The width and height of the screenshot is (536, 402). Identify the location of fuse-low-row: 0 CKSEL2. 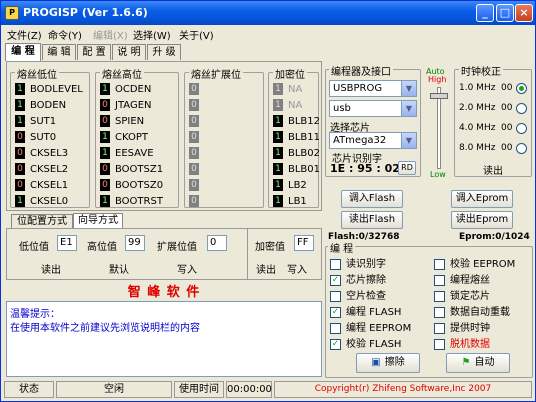
(41, 170).